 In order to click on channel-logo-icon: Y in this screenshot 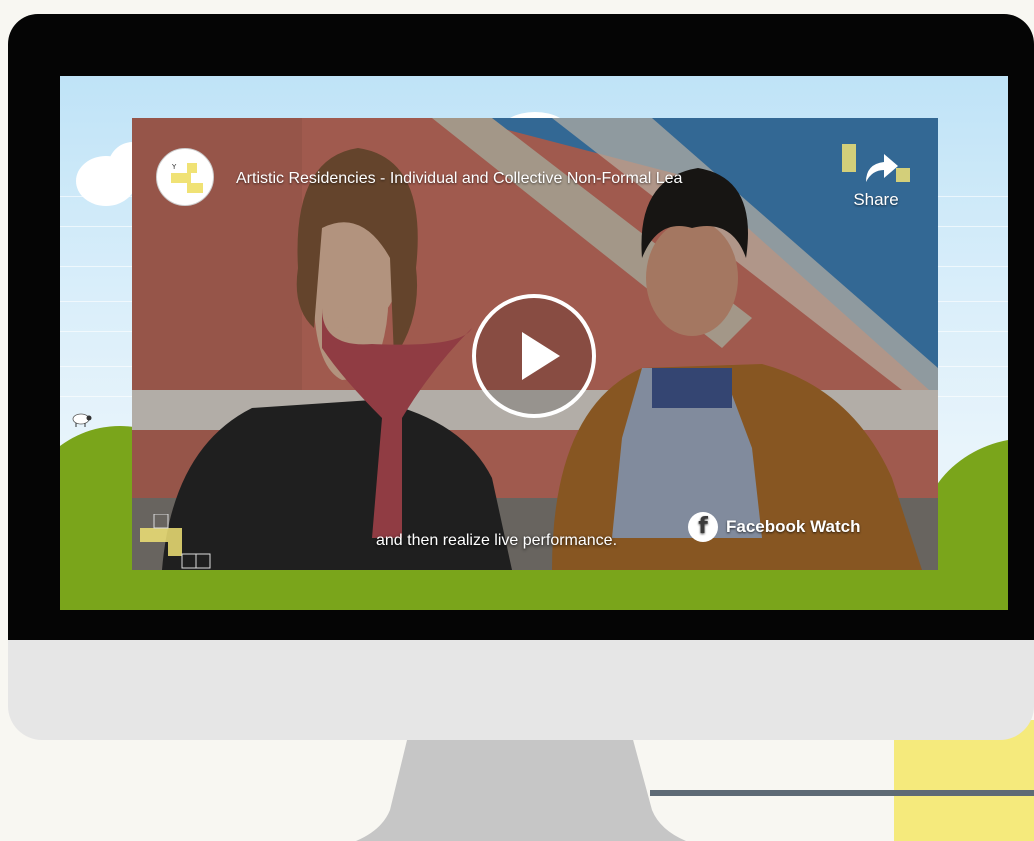, I will do `click(187, 178)`.